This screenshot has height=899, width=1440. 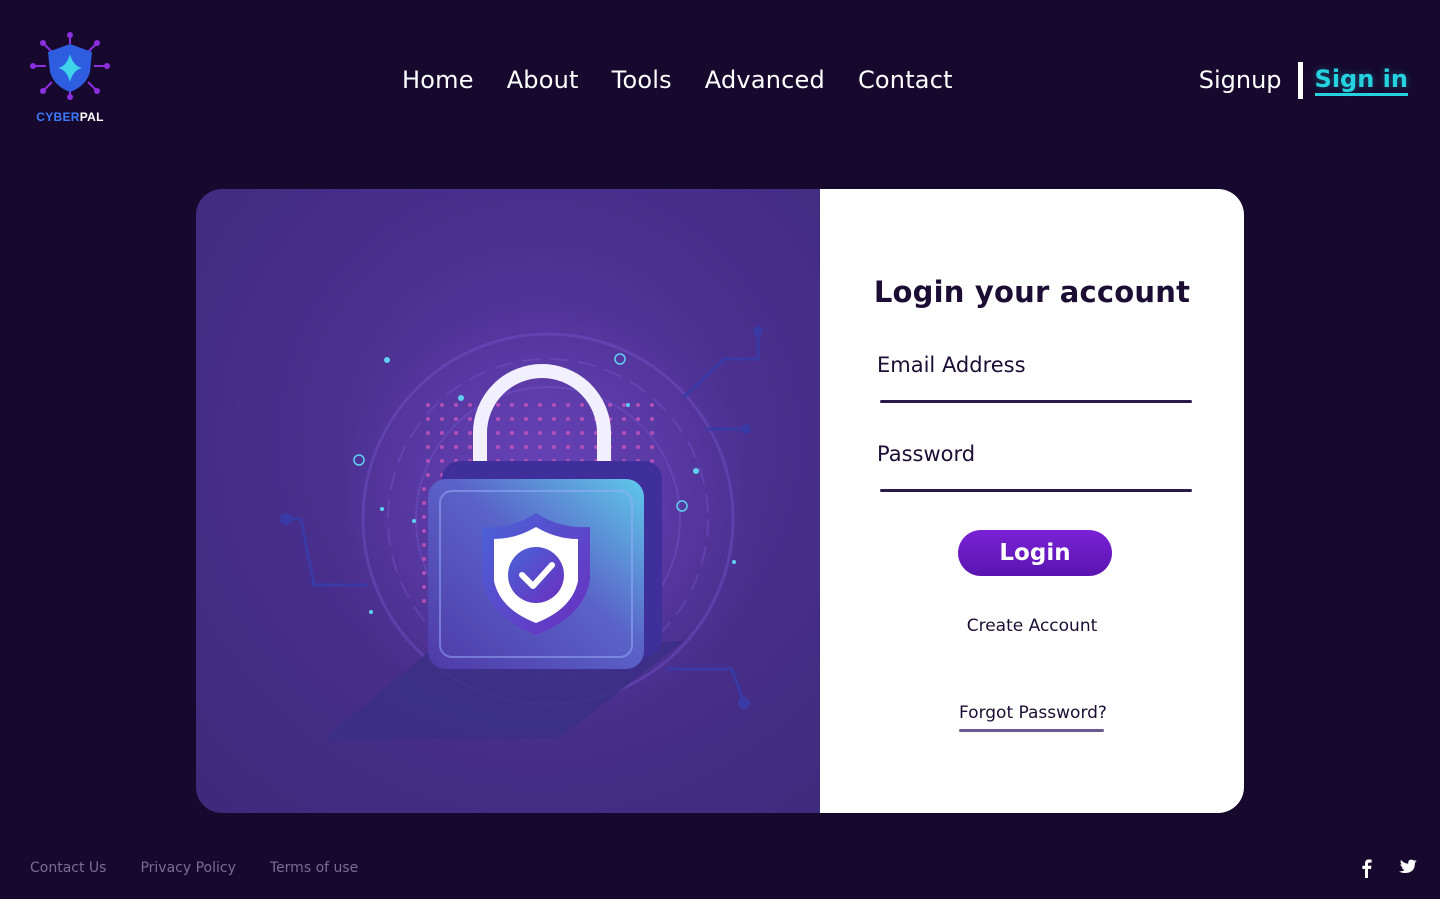 I want to click on footer-links: Contact Us Privacy Policy Terms of use, so click(x=194, y=868).